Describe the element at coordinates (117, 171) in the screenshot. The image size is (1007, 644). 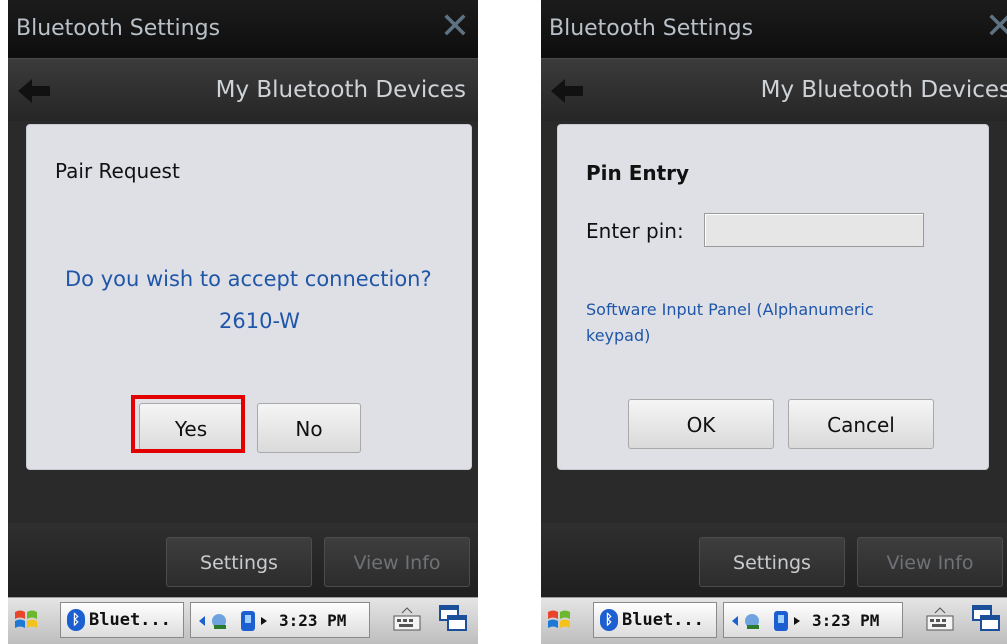
I see `dialog-title: Pair Request` at that location.